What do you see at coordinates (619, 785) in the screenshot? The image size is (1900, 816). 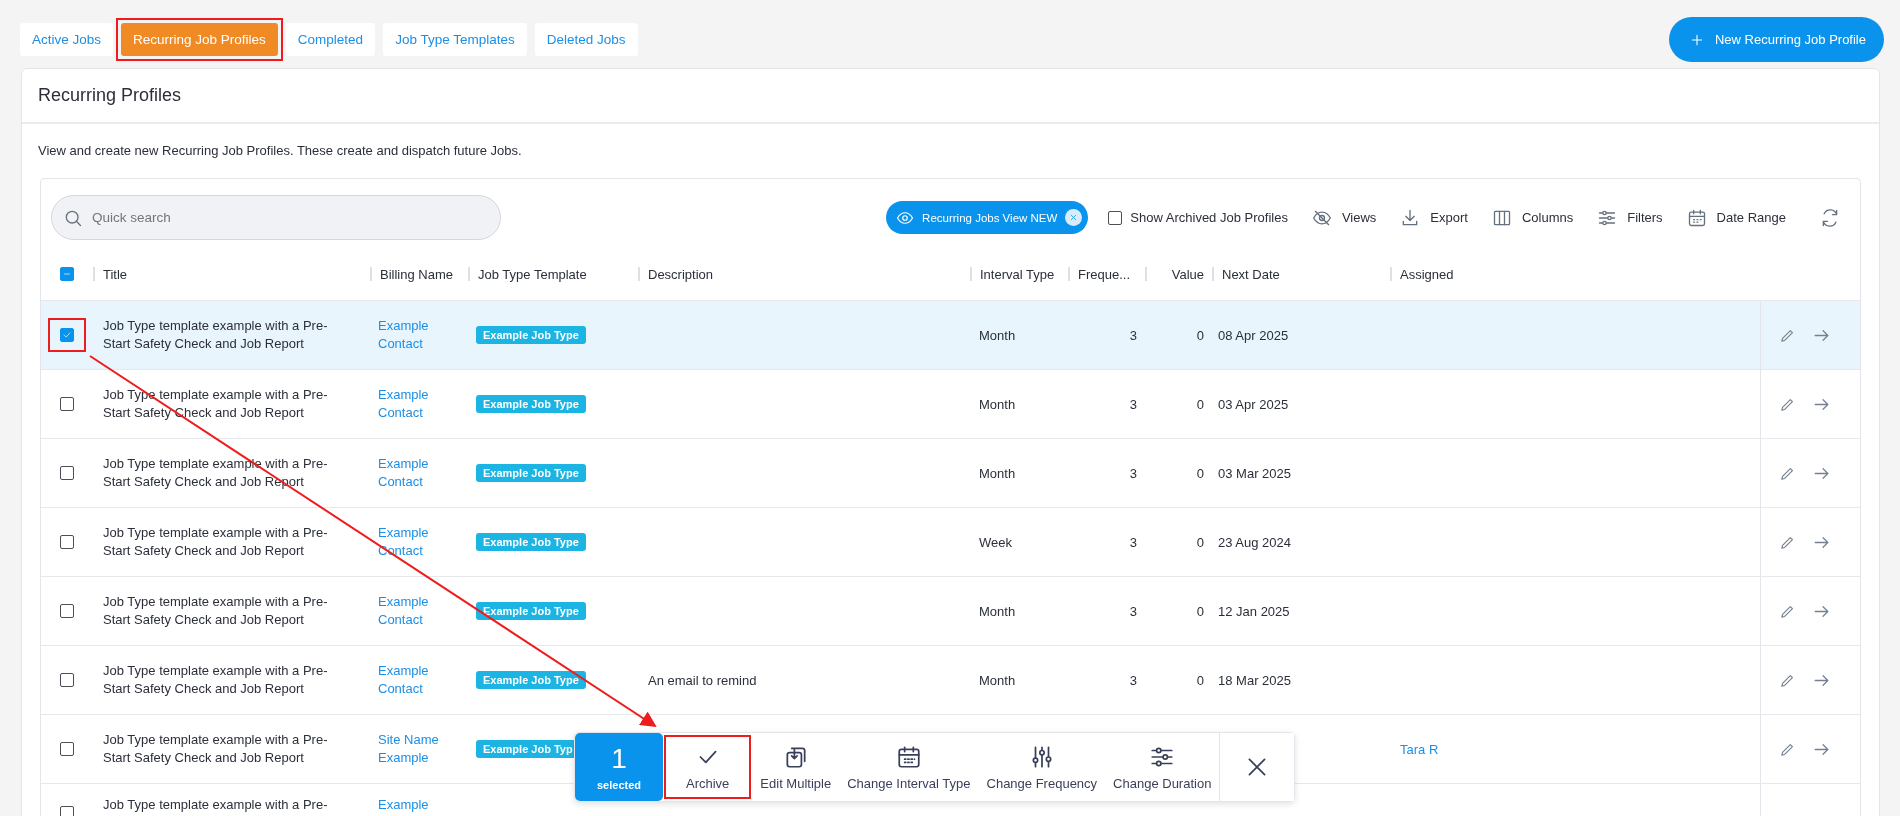 I see `count-label: selected` at bounding box center [619, 785].